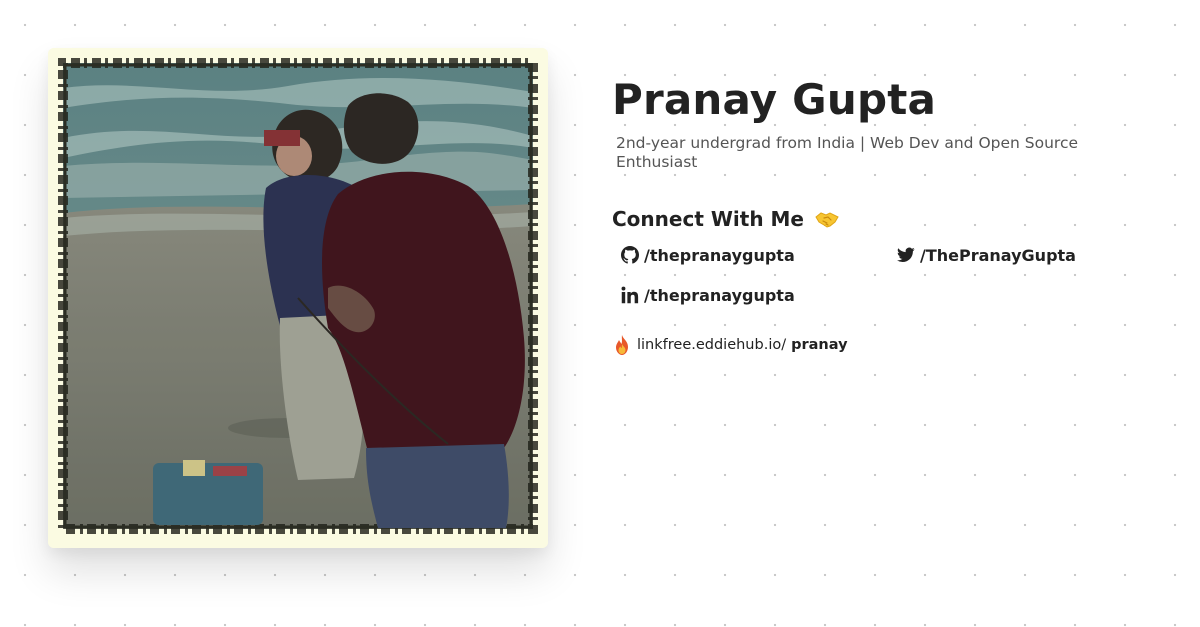 This screenshot has height=627, width=1200. I want to click on linkedin-link: /thepranaygupta, so click(707, 295).